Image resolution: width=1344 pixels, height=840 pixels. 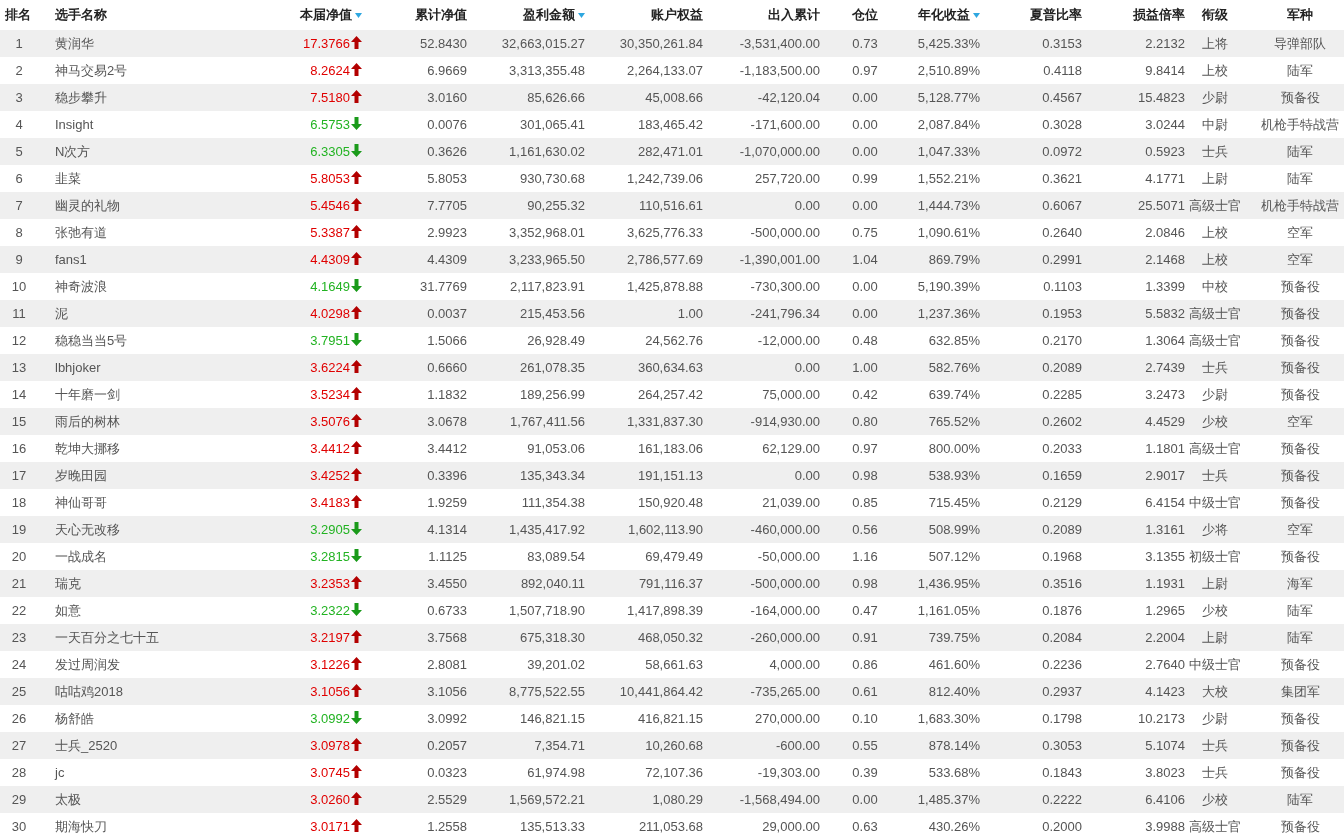 I want to click on table-cell: 183,465.42, so click(x=670, y=124).